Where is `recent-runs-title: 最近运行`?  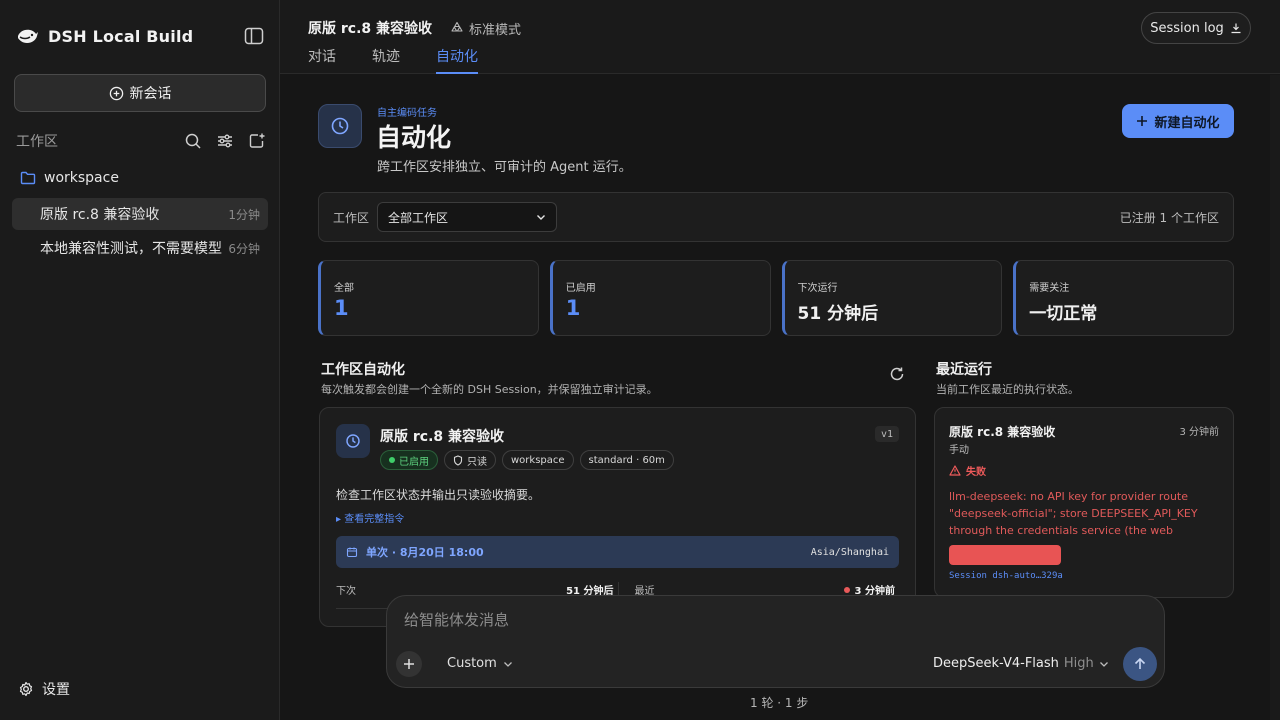
recent-runs-title: 最近运行 is located at coordinates (964, 370).